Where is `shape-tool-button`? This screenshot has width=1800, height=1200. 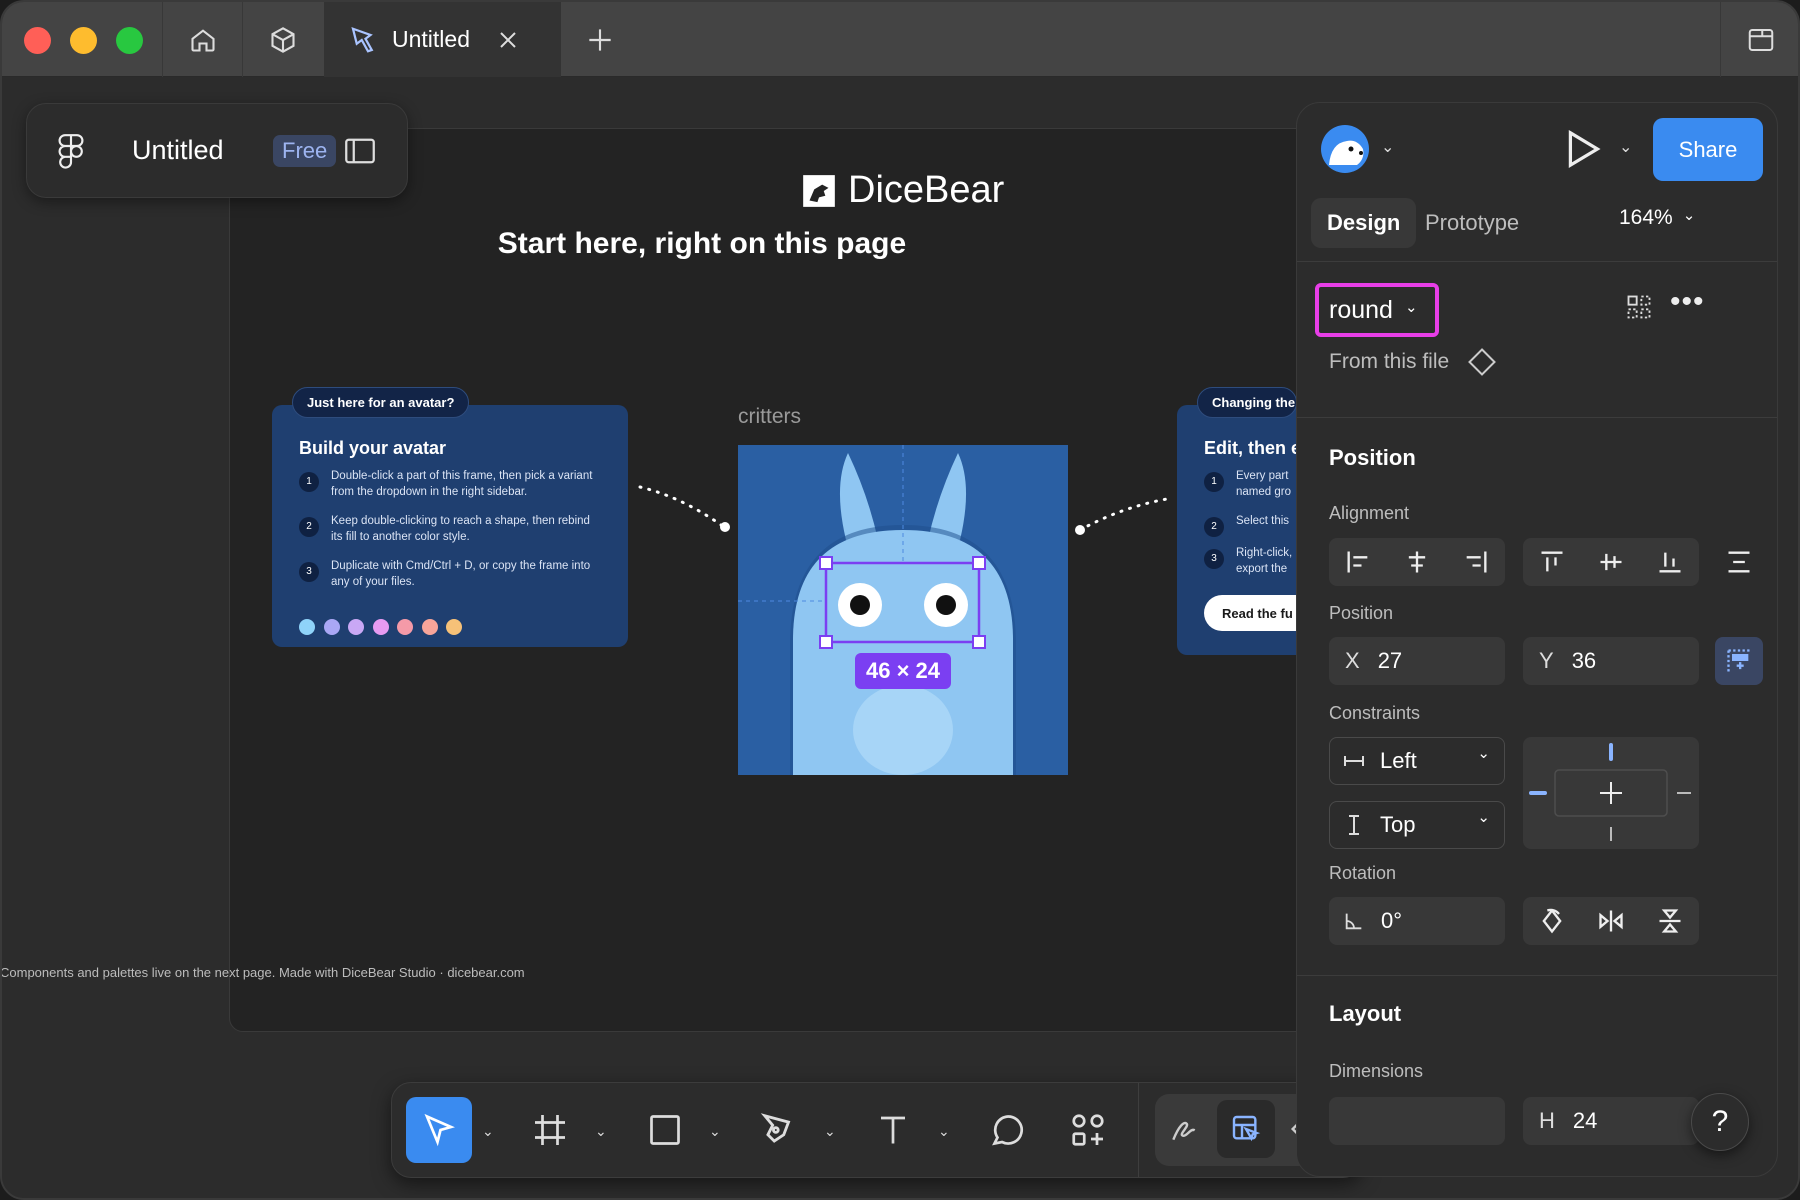
shape-tool-button is located at coordinates (665, 1130).